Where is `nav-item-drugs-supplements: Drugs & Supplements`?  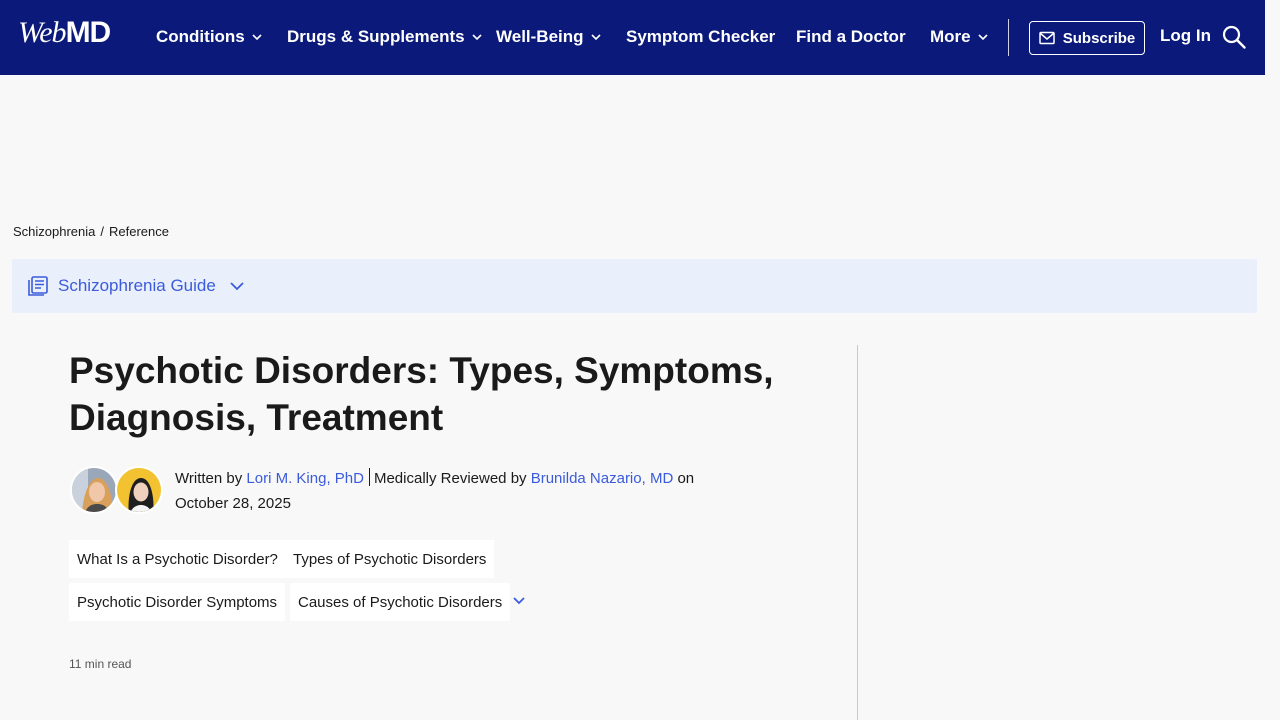
nav-item-drugs-supplements: Drugs & Supplements is located at coordinates (385, 37).